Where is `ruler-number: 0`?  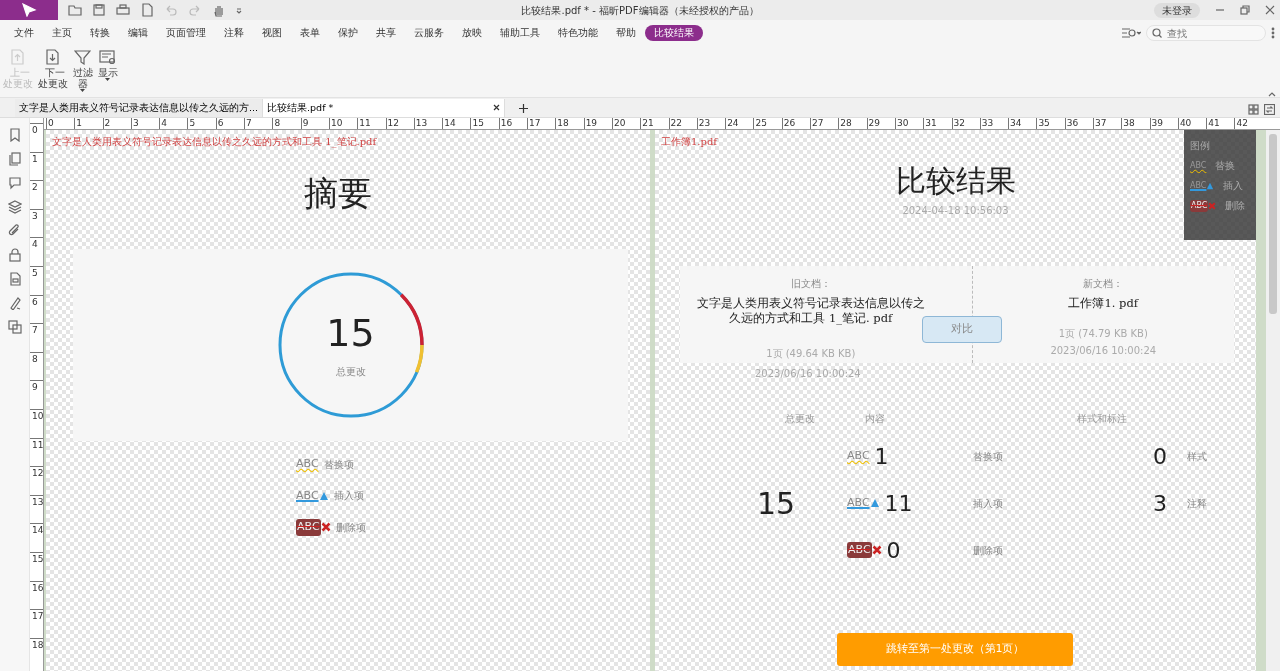
ruler-number: 0 is located at coordinates (36, 137).